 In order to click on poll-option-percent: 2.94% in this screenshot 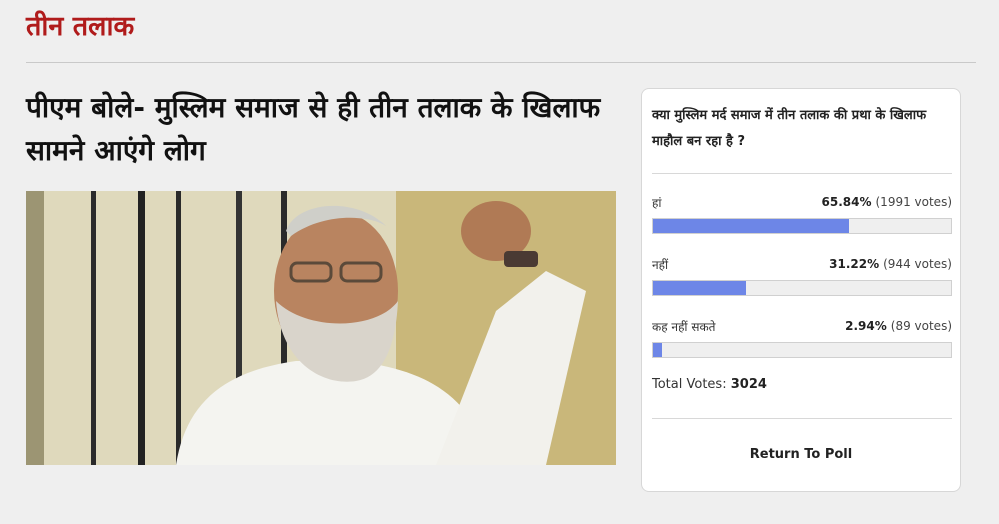, I will do `click(866, 326)`.